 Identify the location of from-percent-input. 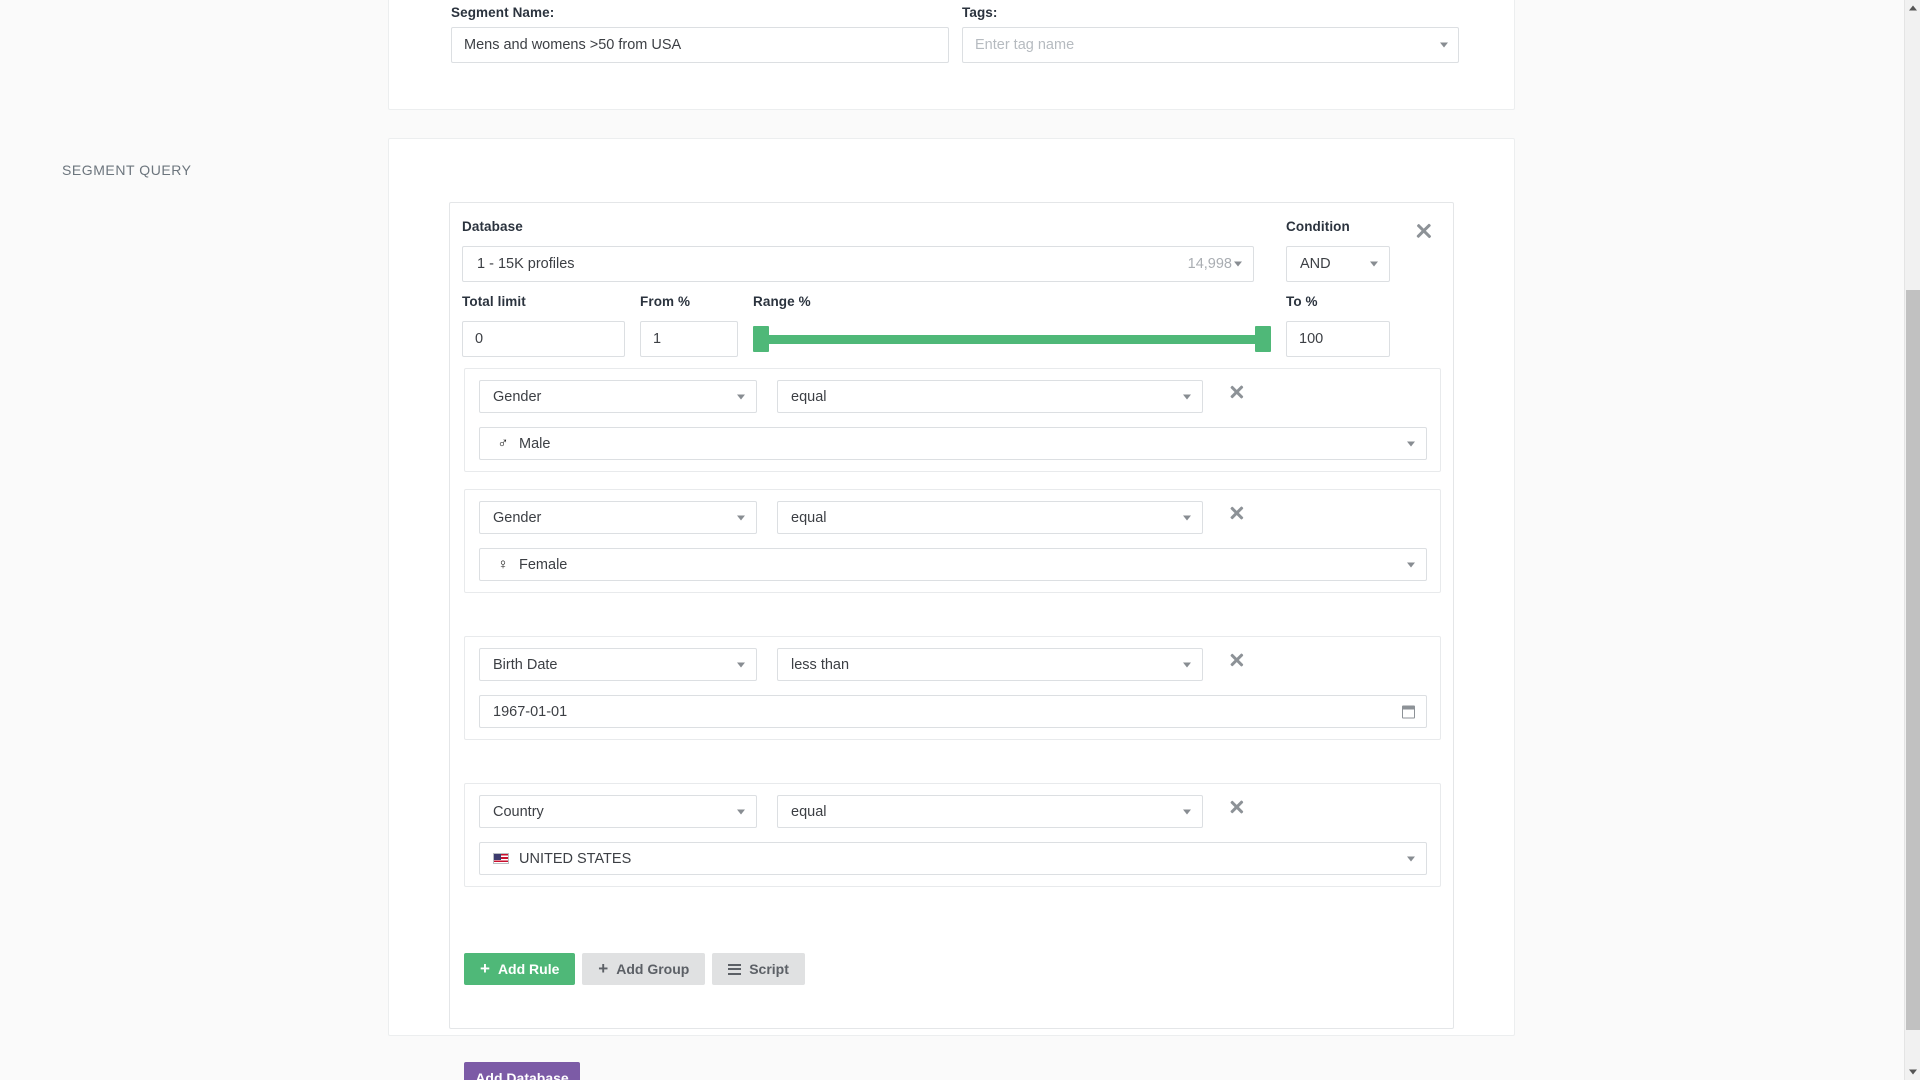
(689, 339).